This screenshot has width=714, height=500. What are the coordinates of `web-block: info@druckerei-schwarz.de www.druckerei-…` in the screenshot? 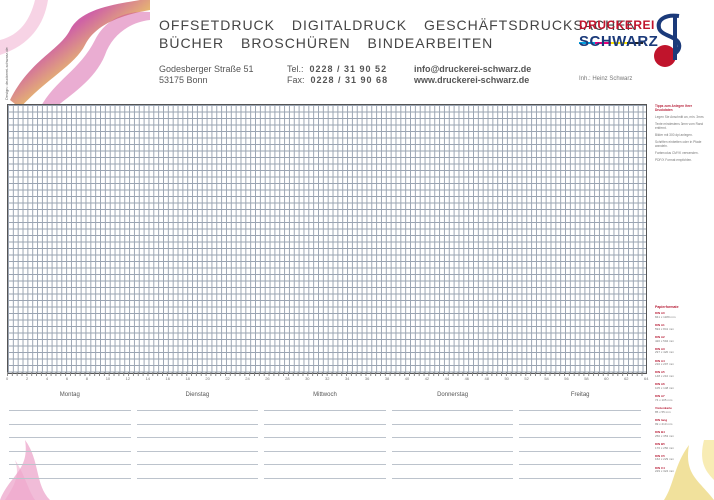 It's located at (472, 75).